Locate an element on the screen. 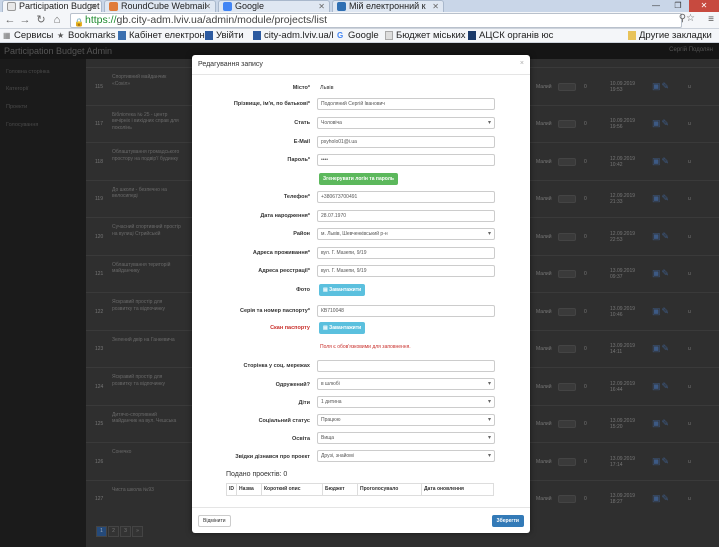 The image size is (719, 547). bookmark-city-adm: city-adm.lviv.ua/l is located at coordinates (293, 35).